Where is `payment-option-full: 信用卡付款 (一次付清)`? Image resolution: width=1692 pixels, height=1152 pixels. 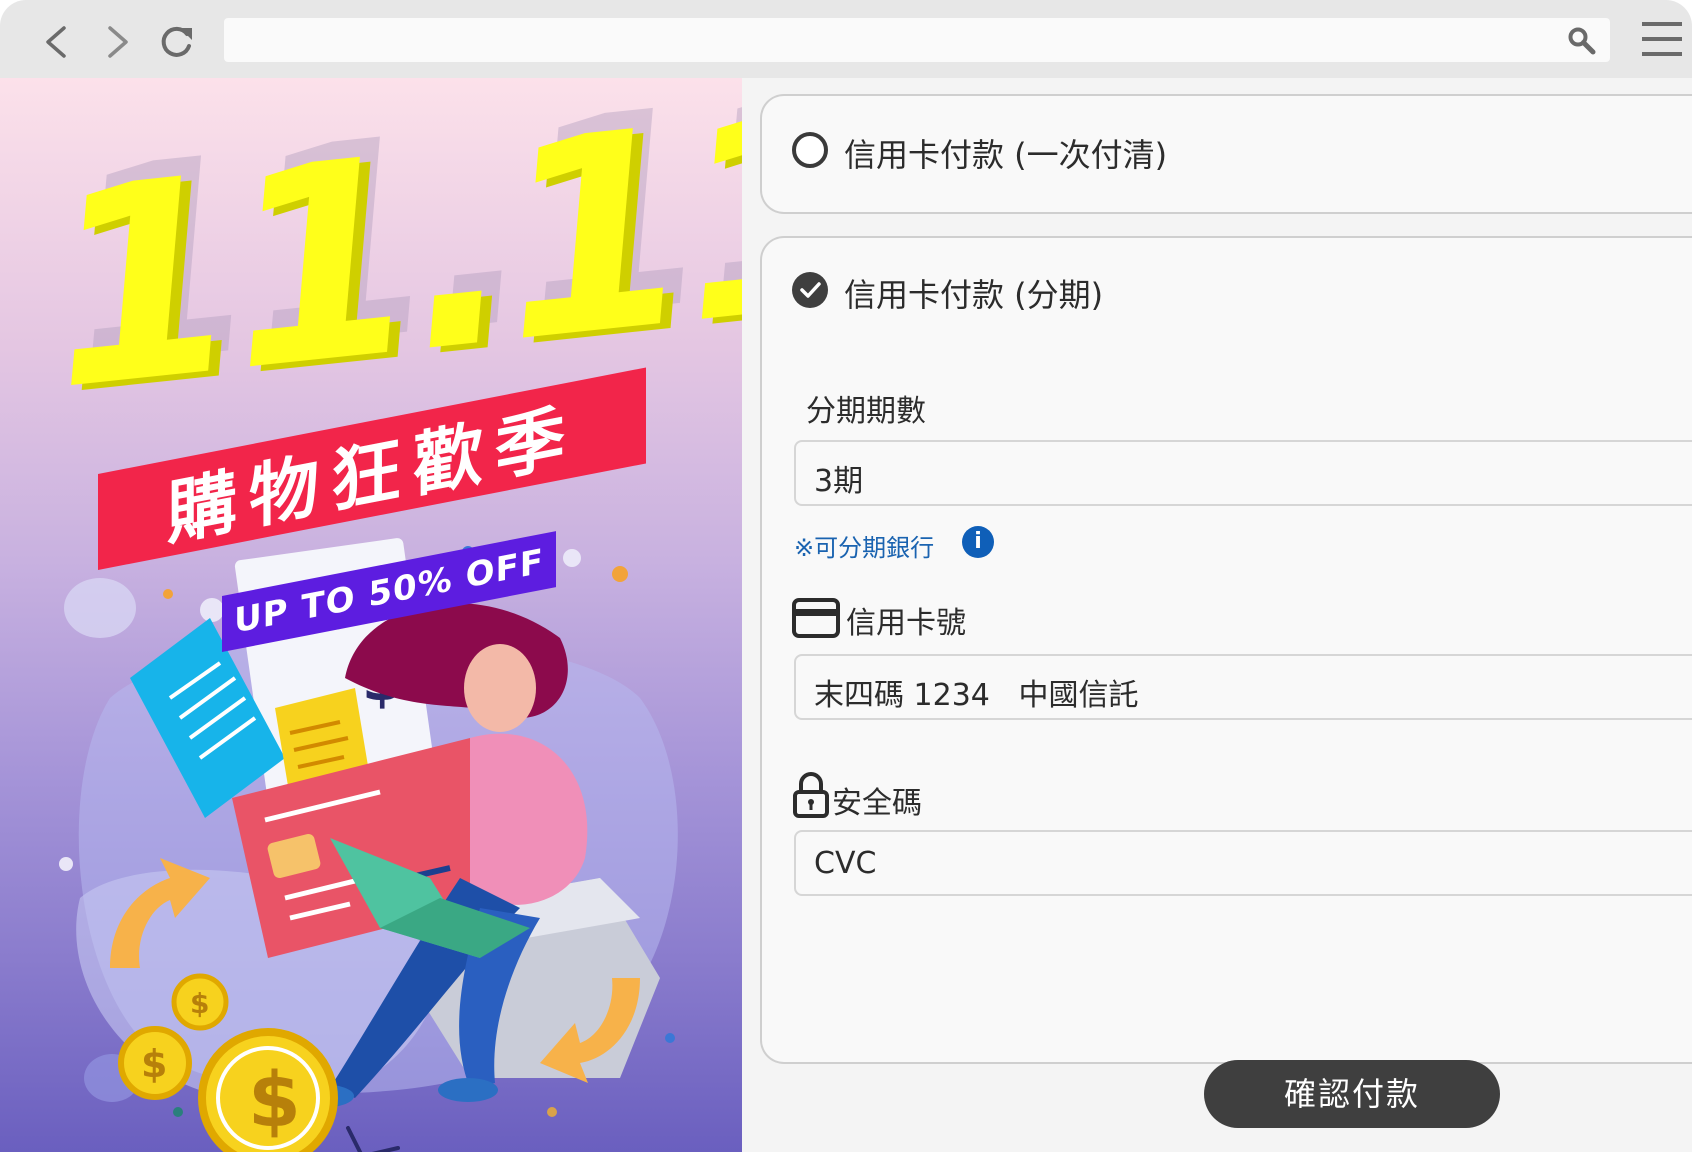 payment-option-full: 信用卡付款 (一次付清) is located at coordinates (1226, 154).